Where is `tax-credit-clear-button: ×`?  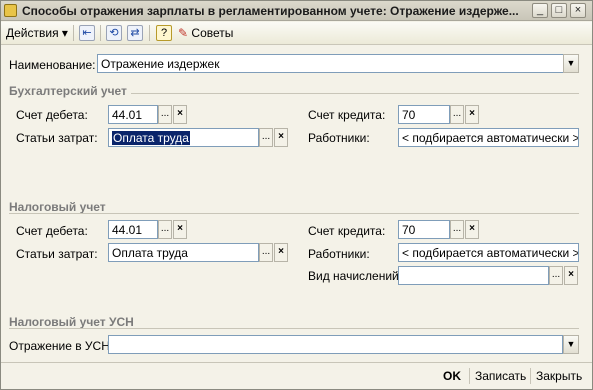 tax-credit-clear-button: × is located at coordinates (472, 229).